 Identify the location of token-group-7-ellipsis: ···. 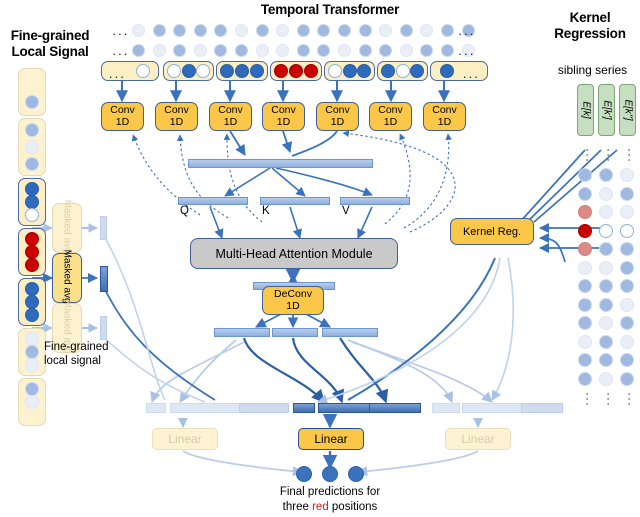
(471, 76).